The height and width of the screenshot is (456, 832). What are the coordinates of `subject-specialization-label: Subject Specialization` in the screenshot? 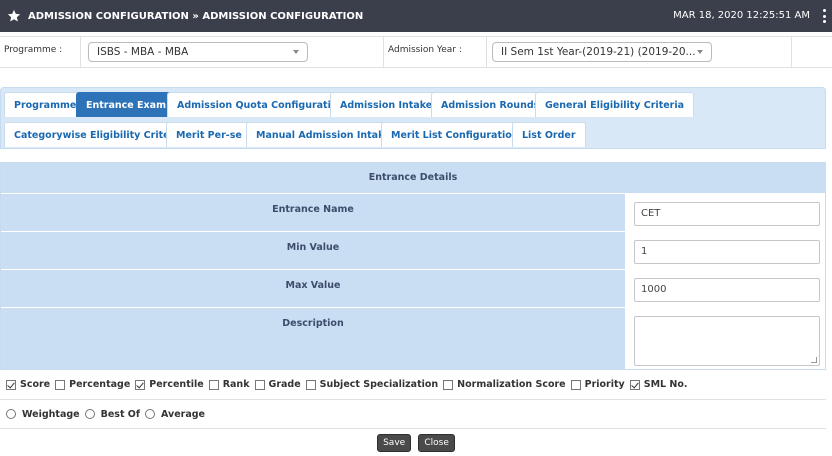 It's located at (379, 384).